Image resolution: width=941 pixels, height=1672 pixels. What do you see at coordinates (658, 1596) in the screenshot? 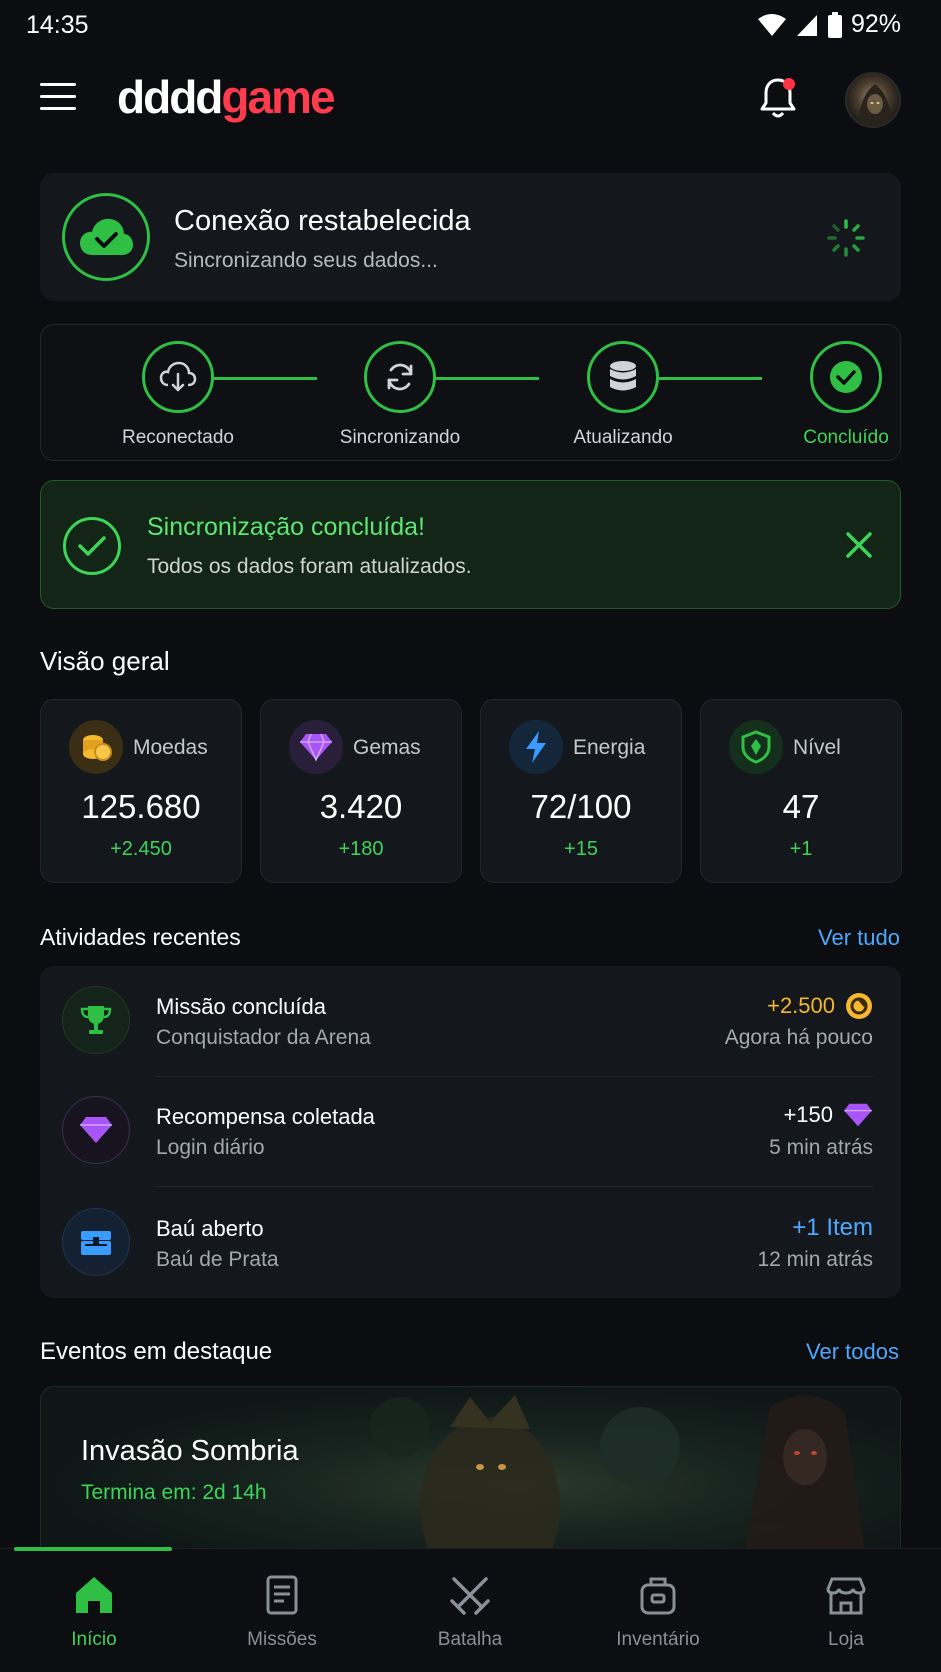
I see `backpack-icon` at bounding box center [658, 1596].